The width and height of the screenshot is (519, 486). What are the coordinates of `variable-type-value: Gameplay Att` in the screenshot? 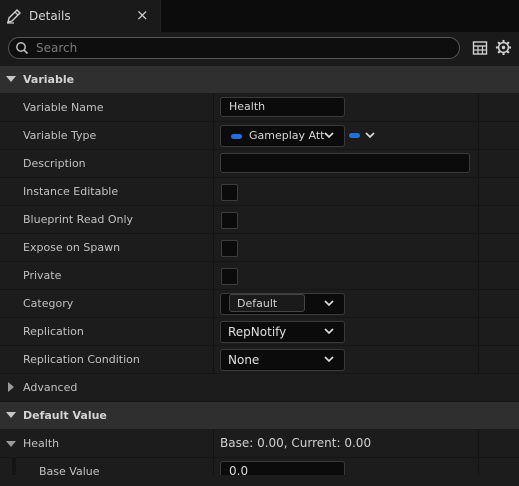 It's located at (287, 135).